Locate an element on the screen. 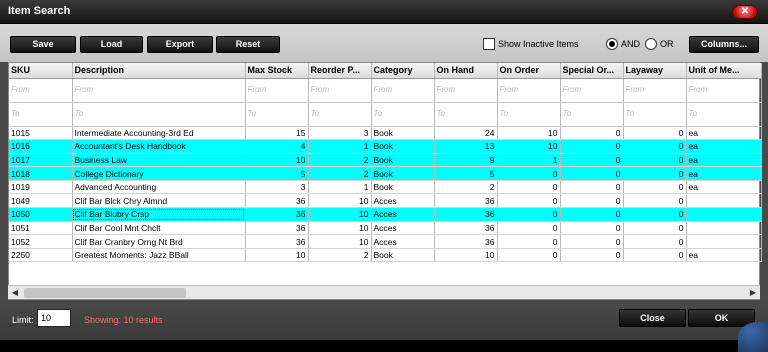  scroll-left-icon: ◀ is located at coordinates (15, 293).